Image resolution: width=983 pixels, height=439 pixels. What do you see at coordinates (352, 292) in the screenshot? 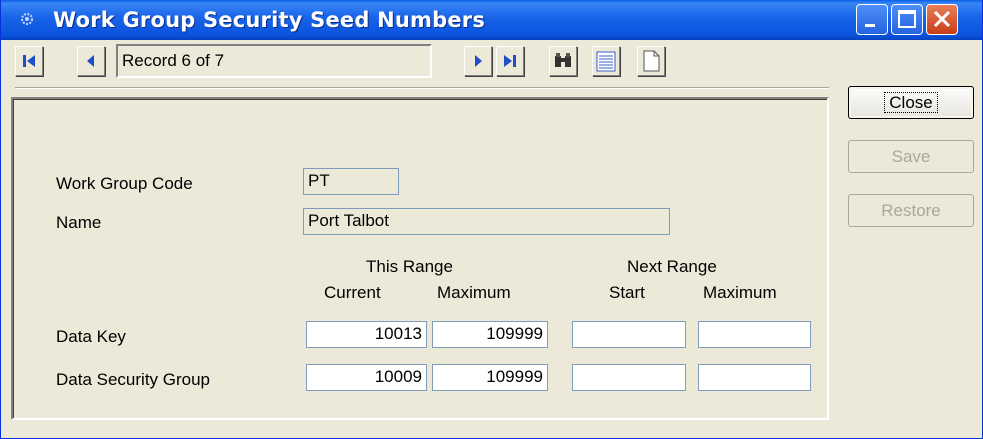
I see `current-column-header: Current` at bounding box center [352, 292].